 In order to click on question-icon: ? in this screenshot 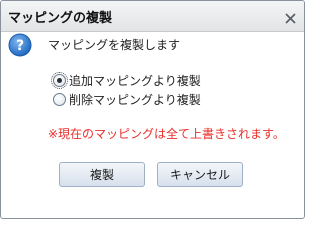, I will do `click(20, 45)`.